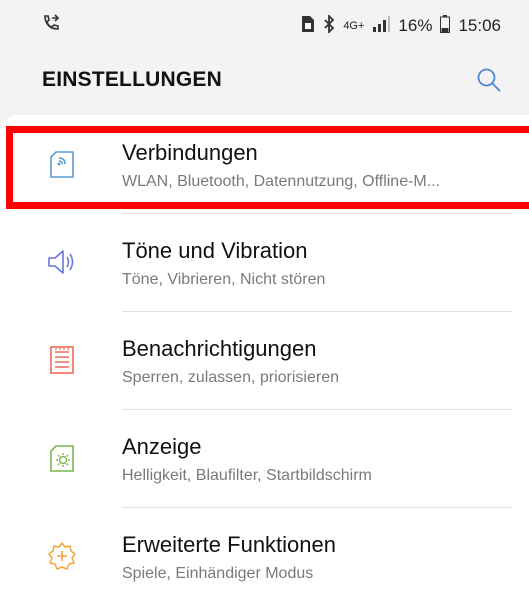 This screenshot has width=529, height=605. I want to click on display-brightness-icon, so click(62, 458).